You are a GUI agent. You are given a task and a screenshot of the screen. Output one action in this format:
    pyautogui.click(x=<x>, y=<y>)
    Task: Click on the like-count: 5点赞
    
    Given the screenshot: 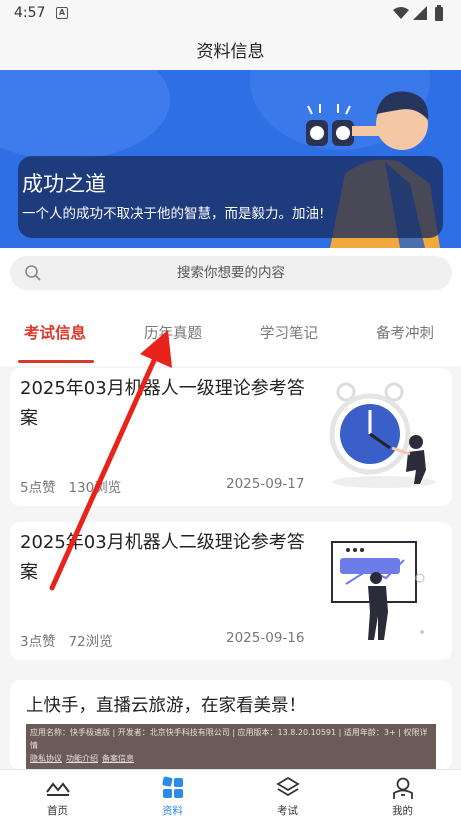 What is the action you would take?
    pyautogui.click(x=38, y=488)
    